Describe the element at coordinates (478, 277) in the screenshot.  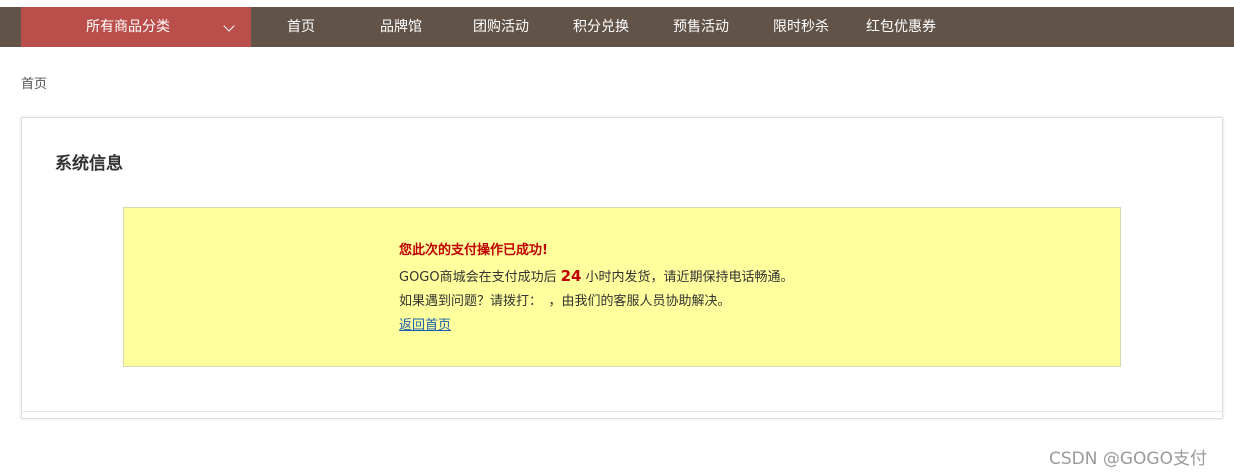
I see `delivery-info-prefix: GOGO商城会在支付成功后` at that location.